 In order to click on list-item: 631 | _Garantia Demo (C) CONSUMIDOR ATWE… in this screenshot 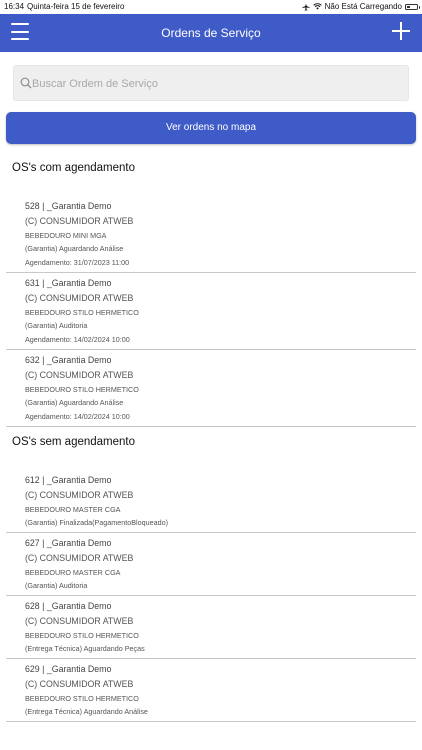, I will do `click(211, 311)`.